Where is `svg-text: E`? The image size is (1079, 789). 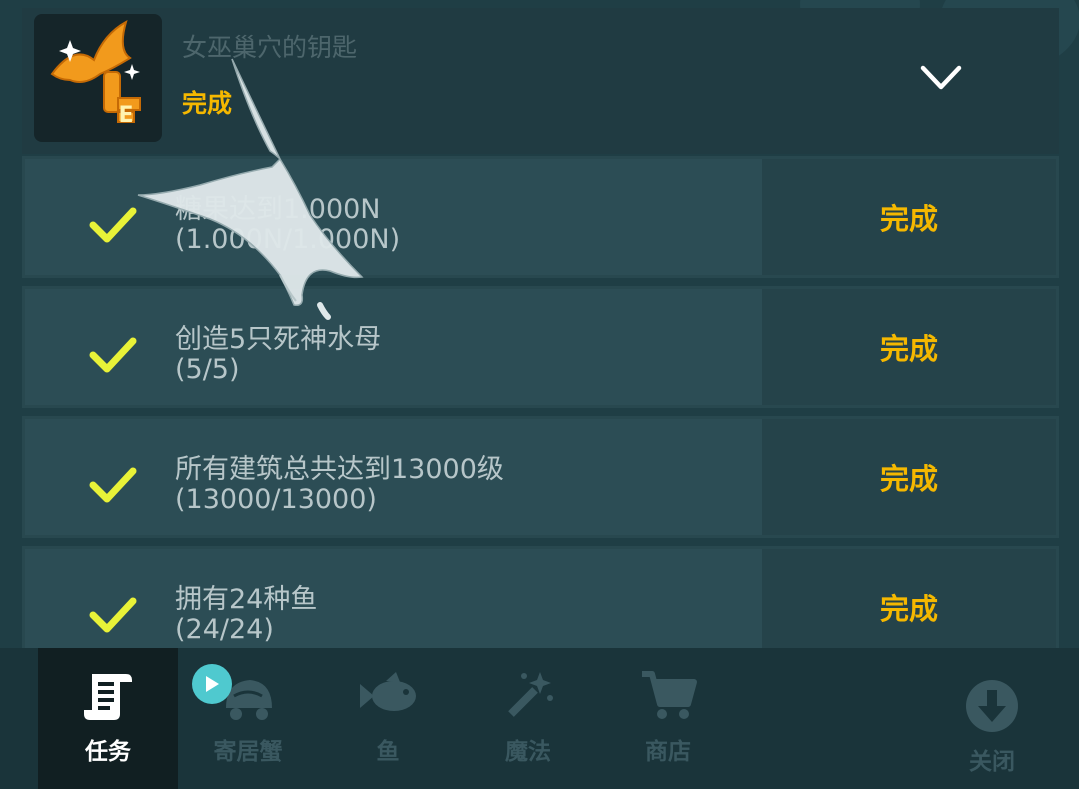
svg-text: E is located at coordinates (125, 115).